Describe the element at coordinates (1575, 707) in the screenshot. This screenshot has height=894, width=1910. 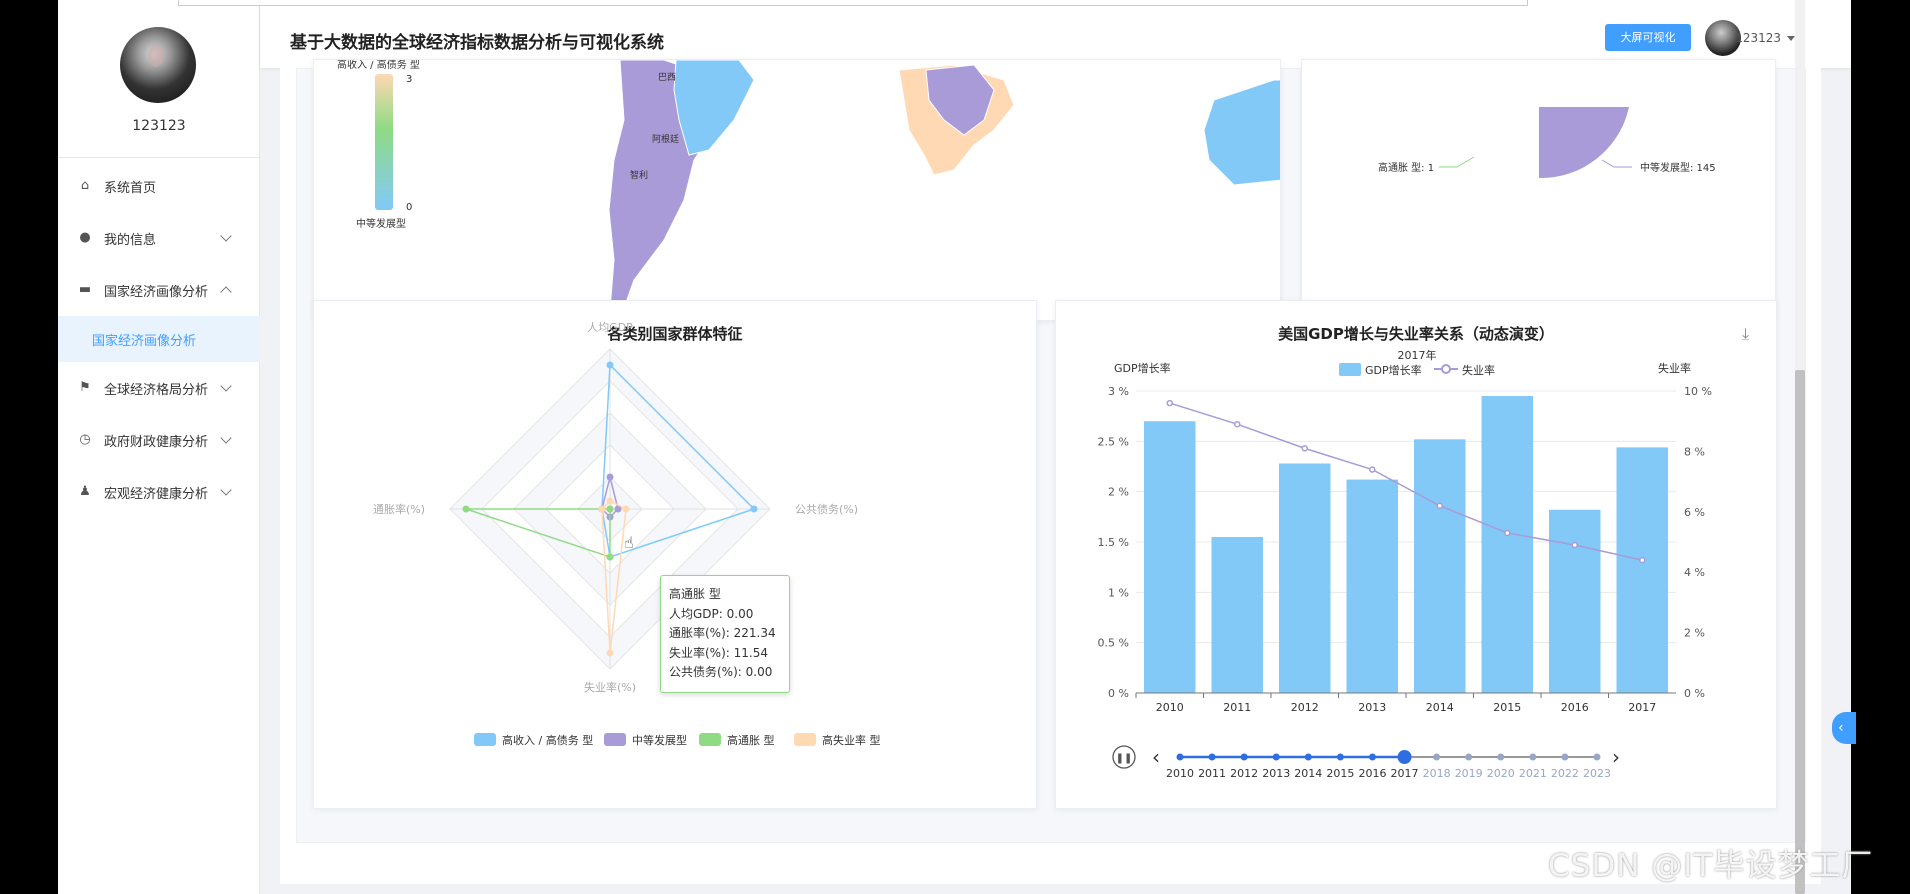
I see `x-tick-label: 2016` at that location.